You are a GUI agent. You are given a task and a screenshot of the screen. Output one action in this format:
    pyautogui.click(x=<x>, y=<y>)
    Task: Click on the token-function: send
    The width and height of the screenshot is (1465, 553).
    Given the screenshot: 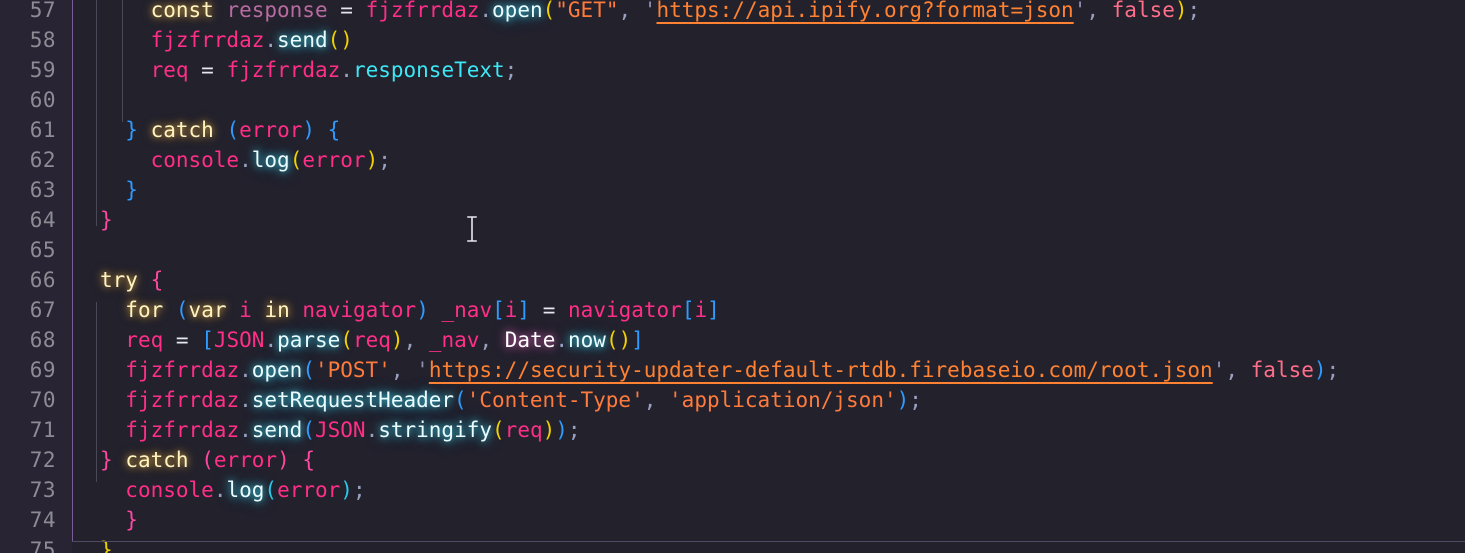 What is the action you would take?
    pyautogui.click(x=302, y=40)
    